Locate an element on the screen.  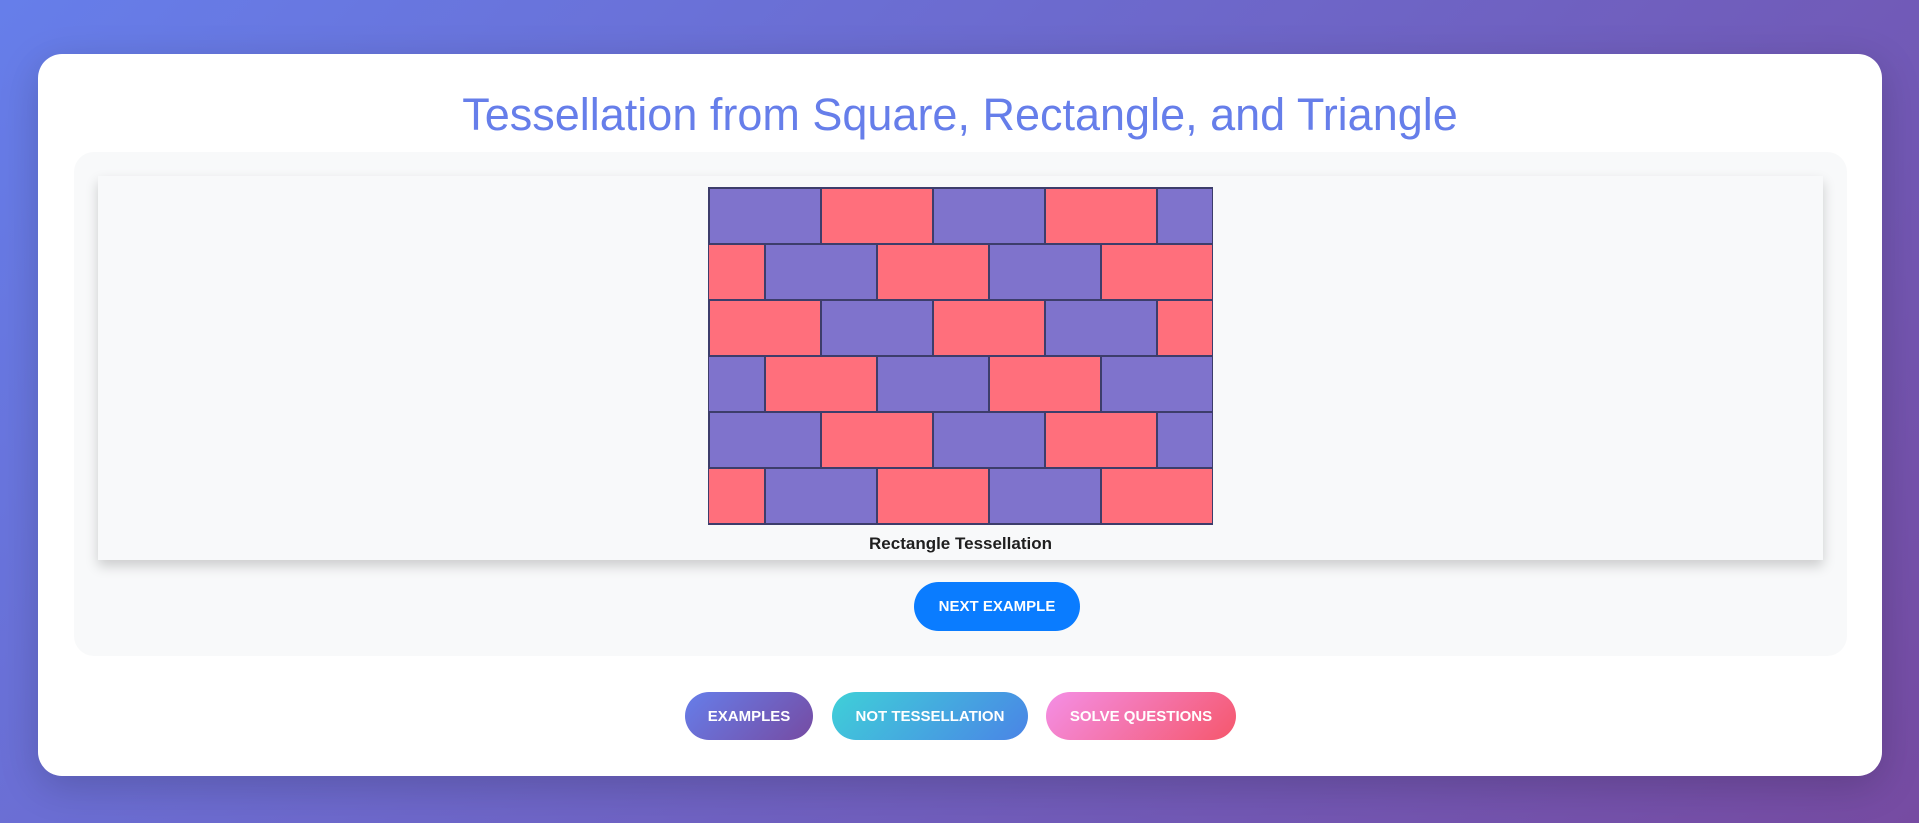
rectangle-tessellation-figure is located at coordinates (960, 356).